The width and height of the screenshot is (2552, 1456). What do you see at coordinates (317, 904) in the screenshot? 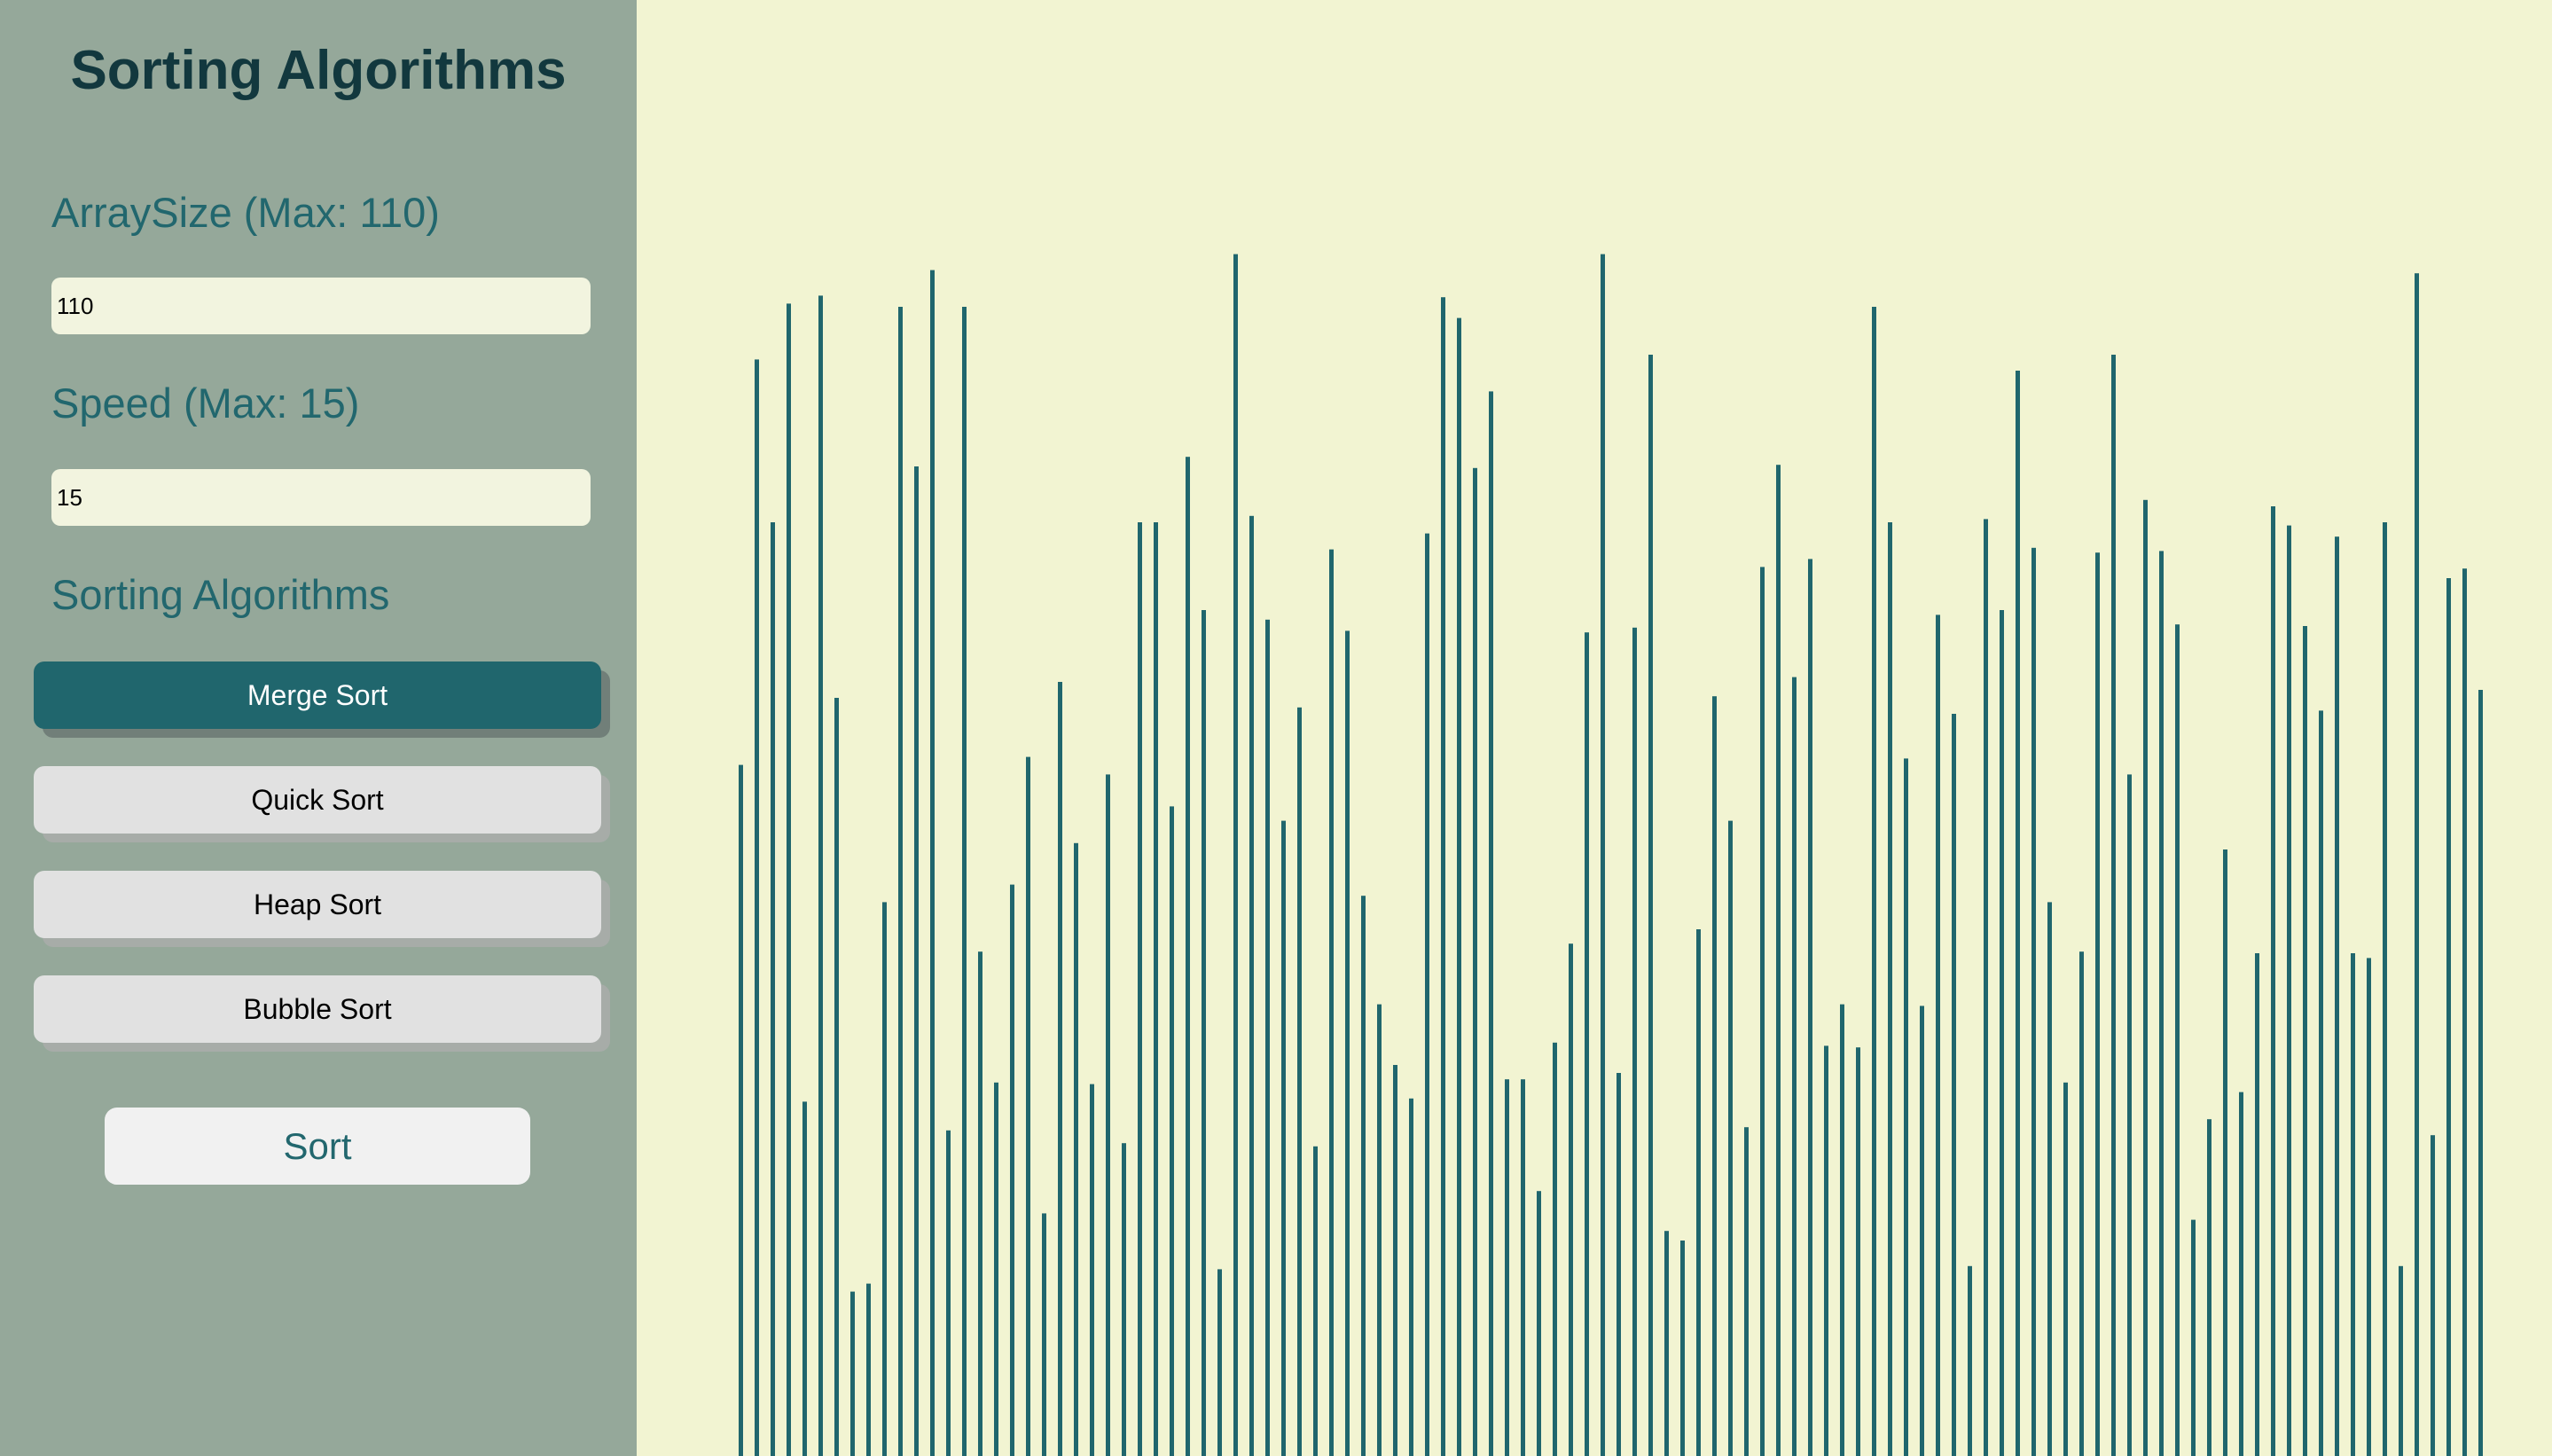
I see `heap-sort-button: Heap Sort` at bounding box center [317, 904].